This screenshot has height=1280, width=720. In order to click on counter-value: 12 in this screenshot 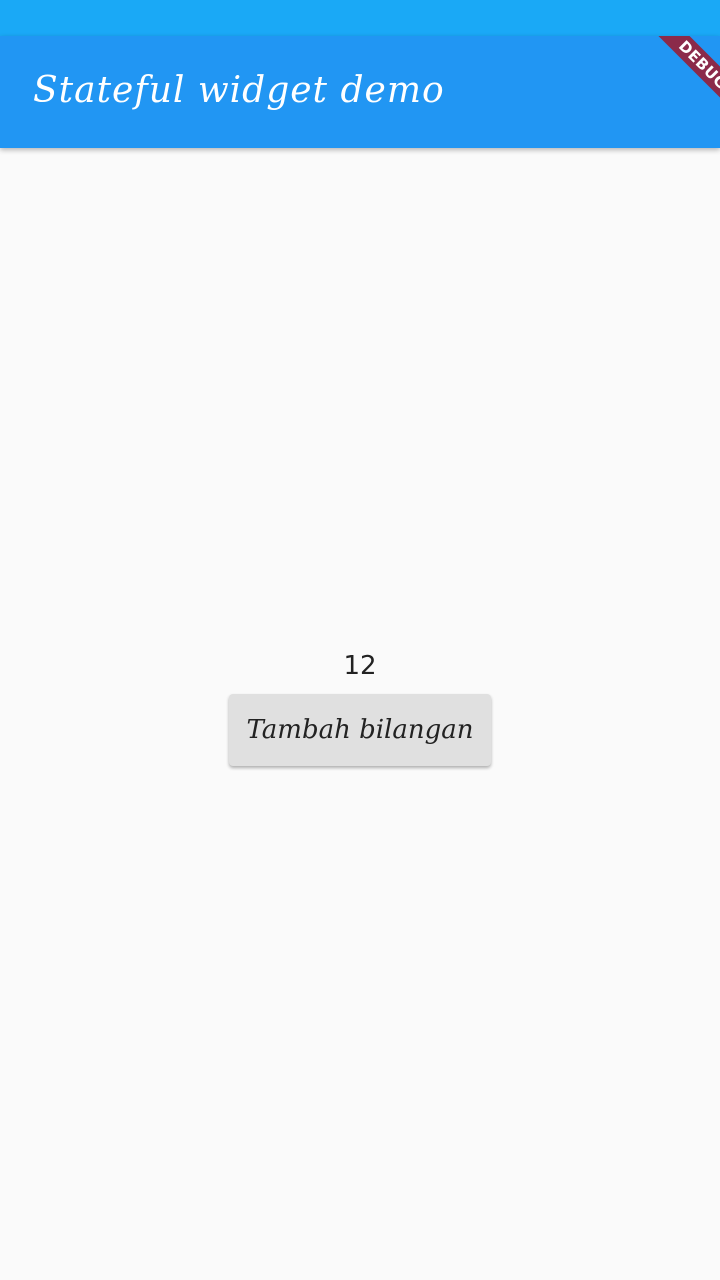, I will do `click(360, 666)`.